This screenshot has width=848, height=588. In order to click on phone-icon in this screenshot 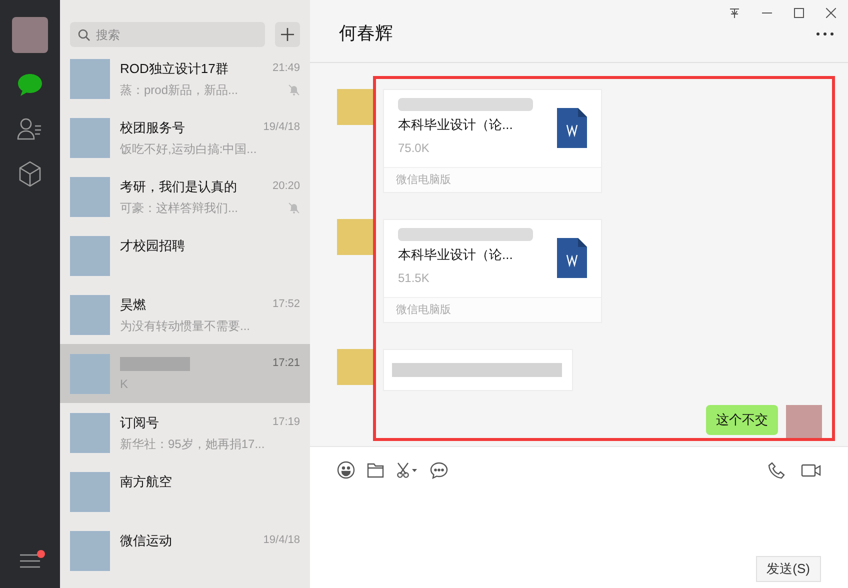, I will do `click(776, 470)`.